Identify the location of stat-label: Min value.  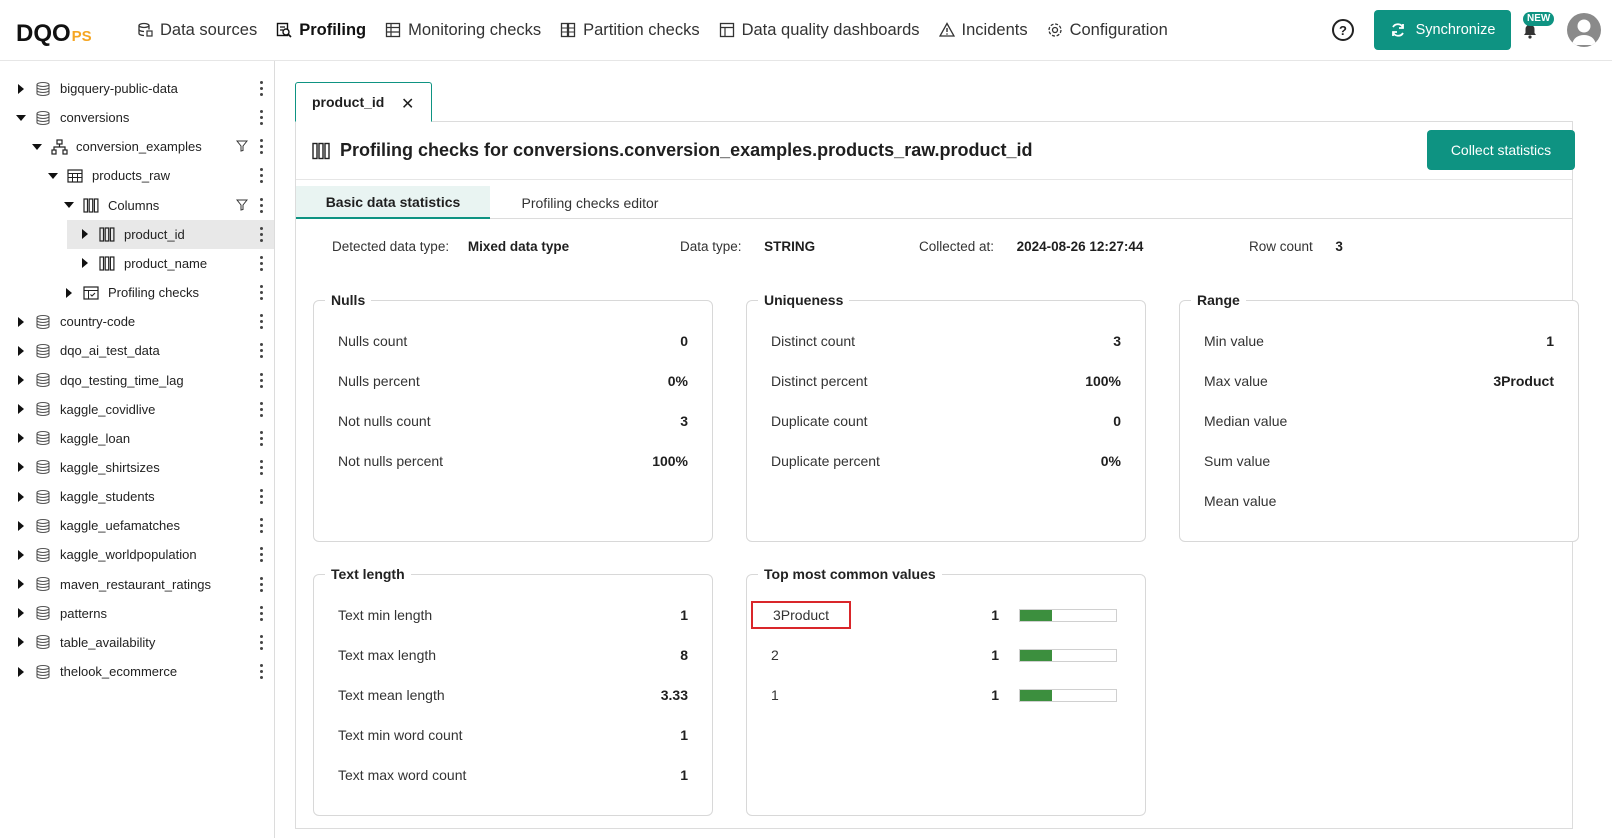
(1234, 341).